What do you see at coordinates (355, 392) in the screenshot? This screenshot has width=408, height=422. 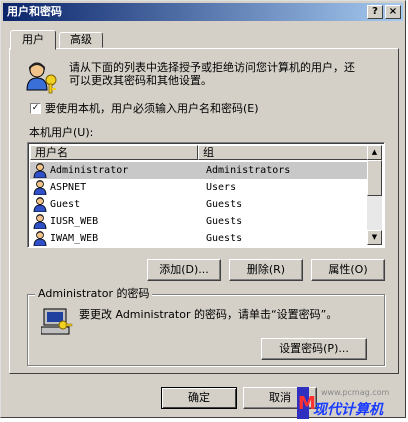 I see `watermark-url: www.pcmag.com` at bounding box center [355, 392].